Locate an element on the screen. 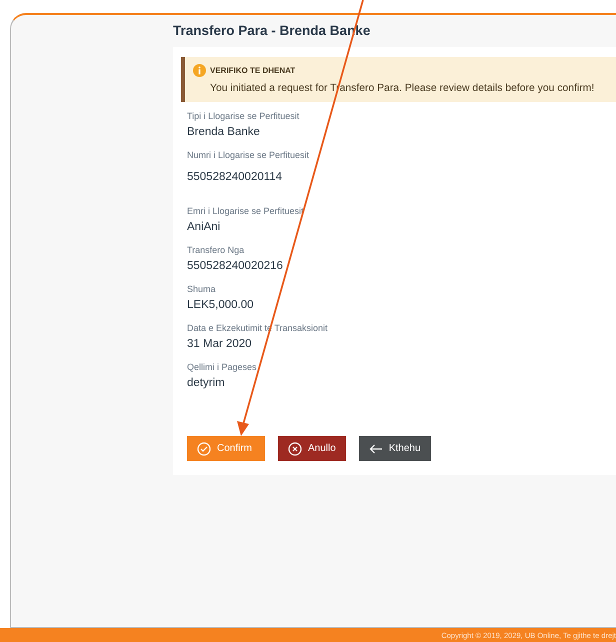 Image resolution: width=616 pixels, height=642 pixels. field-value: Brenda Banke is located at coordinates (223, 132).